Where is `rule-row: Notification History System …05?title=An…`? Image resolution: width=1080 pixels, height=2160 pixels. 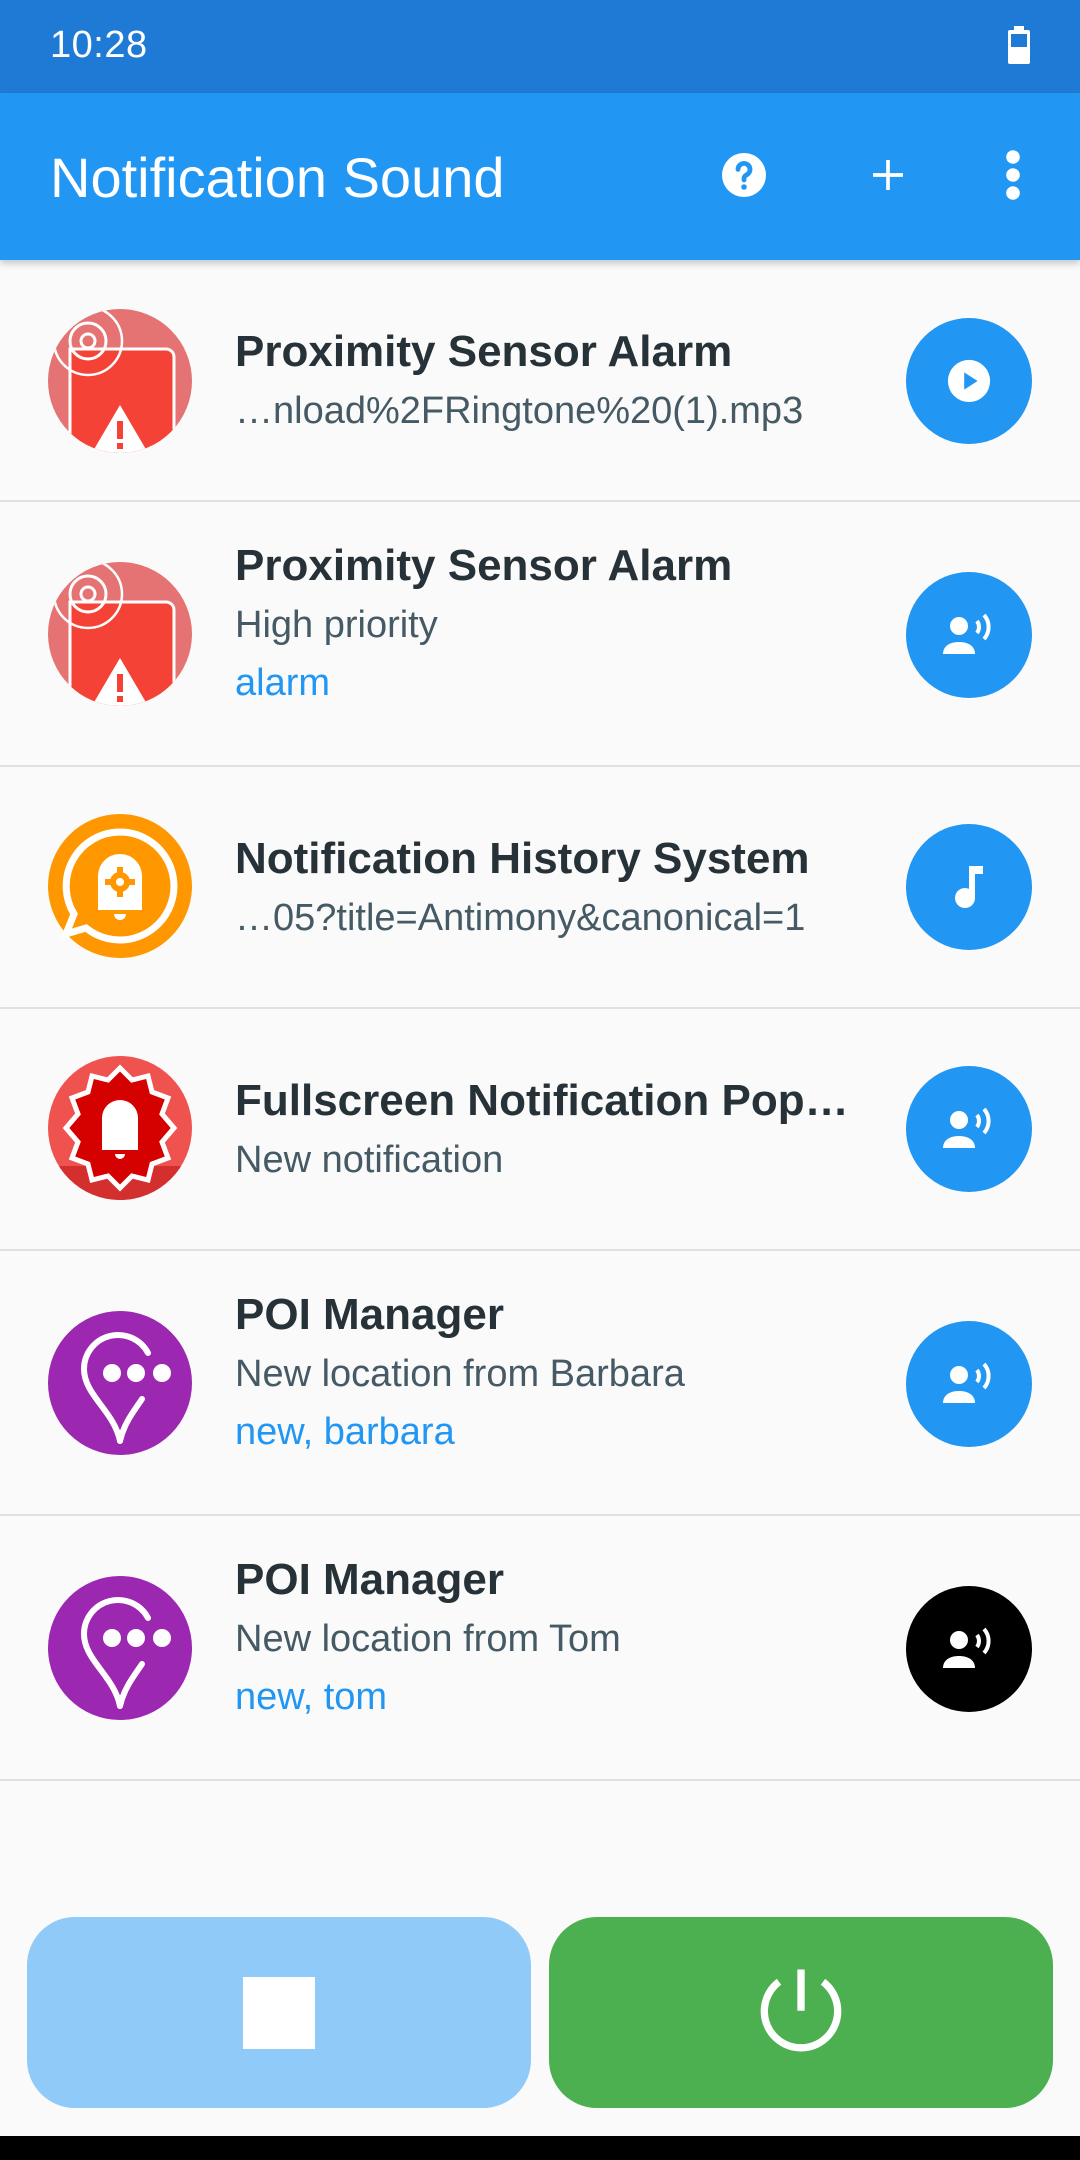 rule-row: Notification History System …05?title=An… is located at coordinates (540, 888).